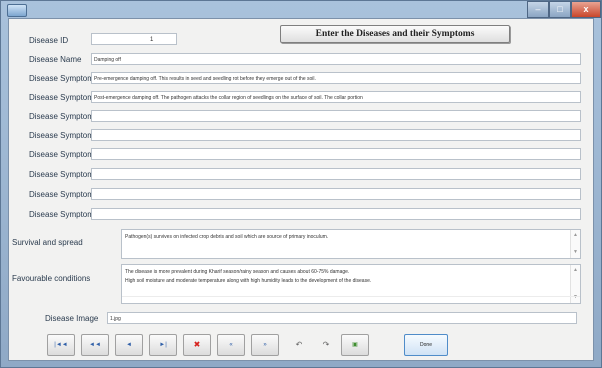 The width and height of the screenshot is (602, 368). I want to click on save-icon: ▣, so click(355, 345).